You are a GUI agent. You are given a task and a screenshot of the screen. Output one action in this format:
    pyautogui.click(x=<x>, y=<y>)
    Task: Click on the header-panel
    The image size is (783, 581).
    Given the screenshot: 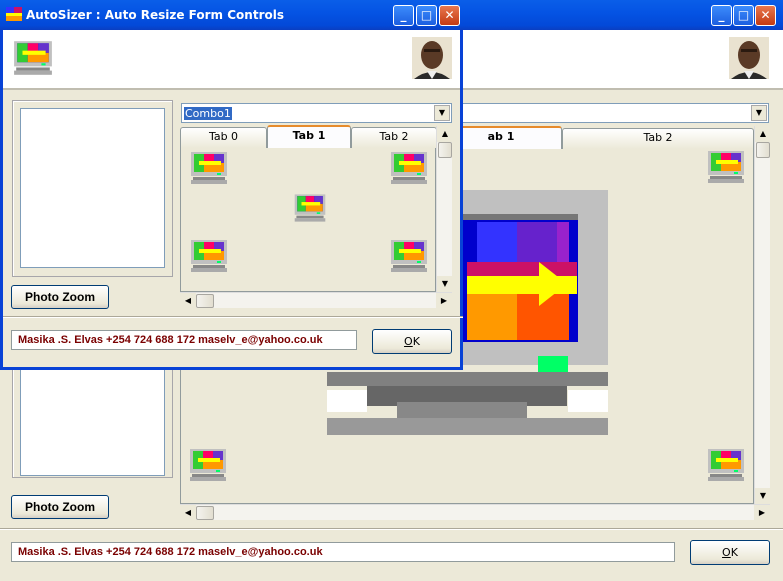 What is the action you would take?
    pyautogui.click(x=231, y=60)
    